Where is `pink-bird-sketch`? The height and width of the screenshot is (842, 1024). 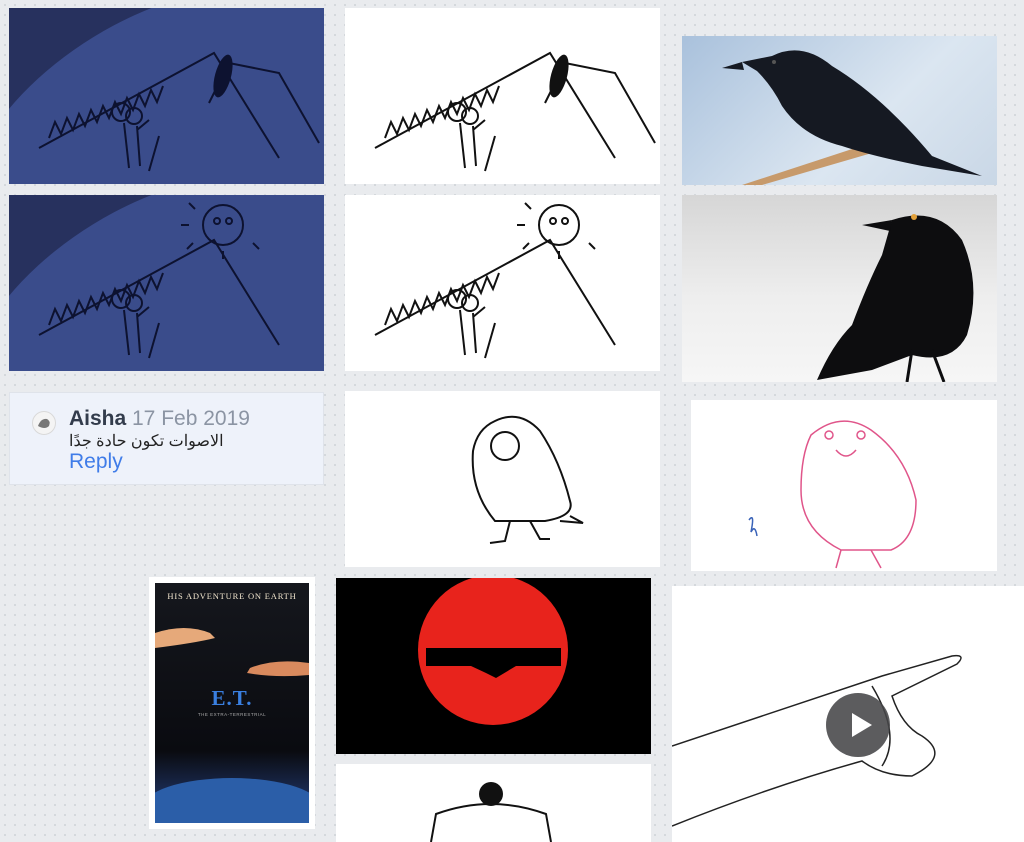
pink-bird-sketch is located at coordinates (832, 494).